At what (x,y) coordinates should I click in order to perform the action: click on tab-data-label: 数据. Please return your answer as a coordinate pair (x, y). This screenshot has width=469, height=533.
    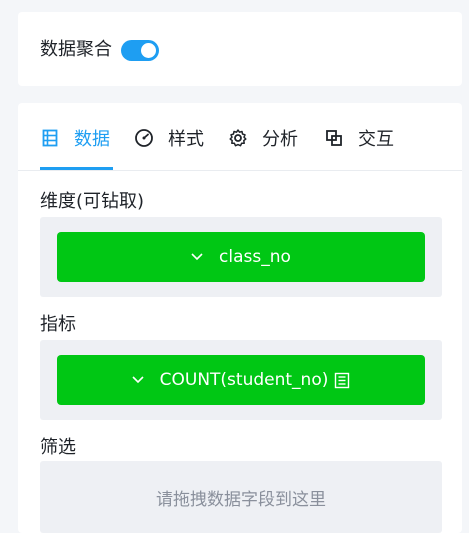
    Looking at the image, I should click on (92, 139).